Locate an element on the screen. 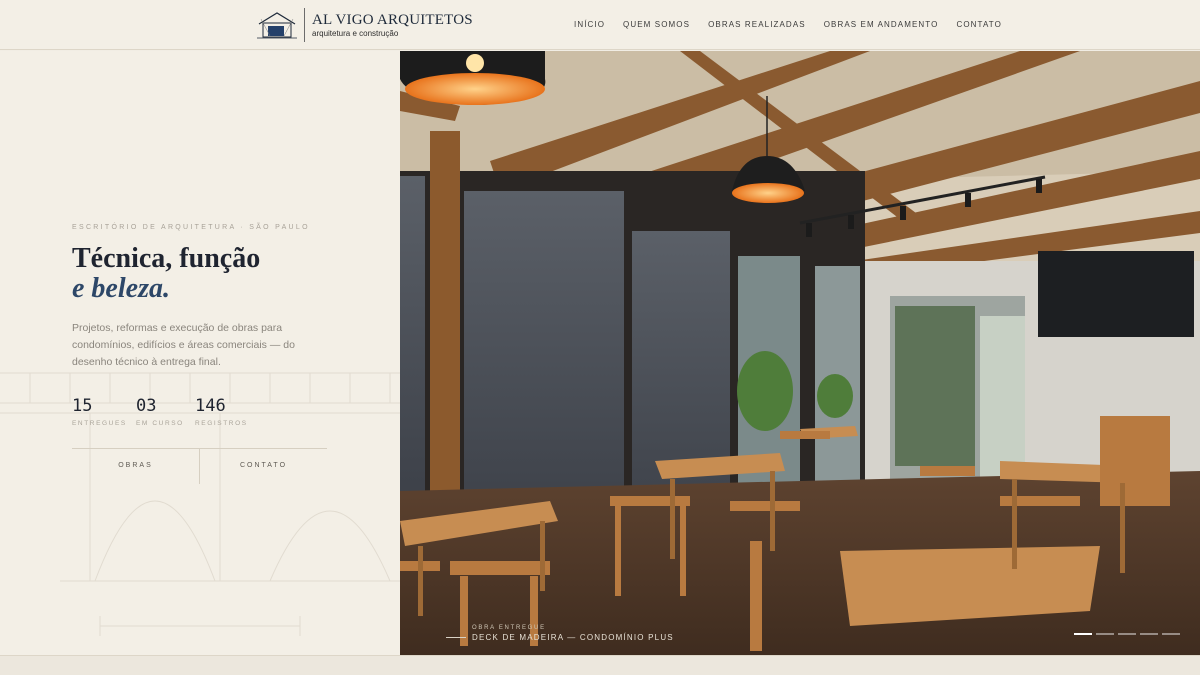  stat-label: EM CURSO is located at coordinates (160, 423).